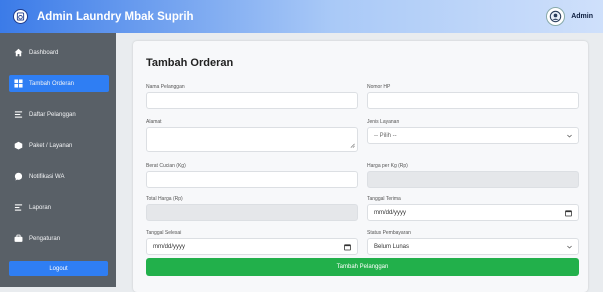  What do you see at coordinates (18, 239) in the screenshot?
I see `gear-icon` at bounding box center [18, 239].